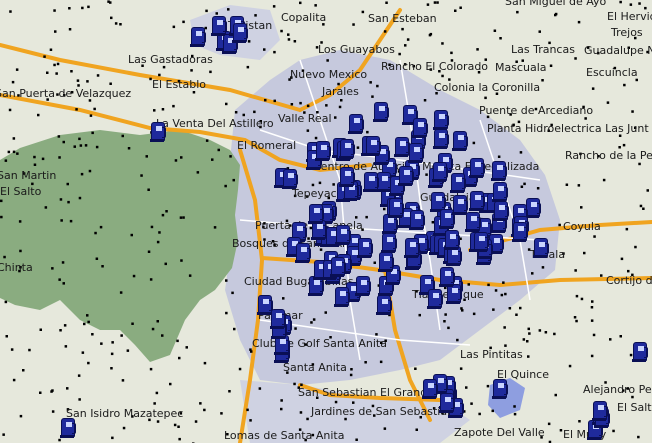  I want to click on place-label: Jarales, so click(340, 91).